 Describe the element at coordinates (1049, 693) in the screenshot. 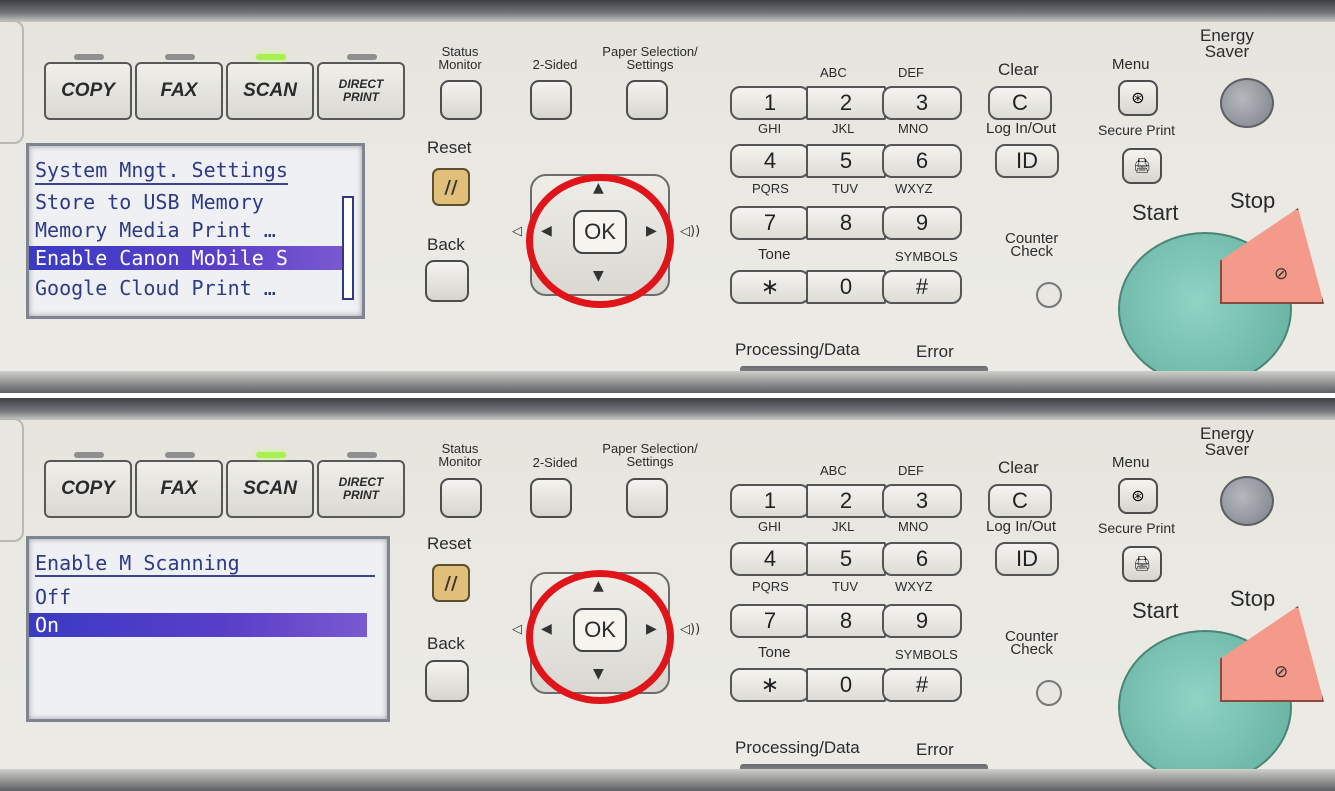

I see `counter-check-led` at that location.